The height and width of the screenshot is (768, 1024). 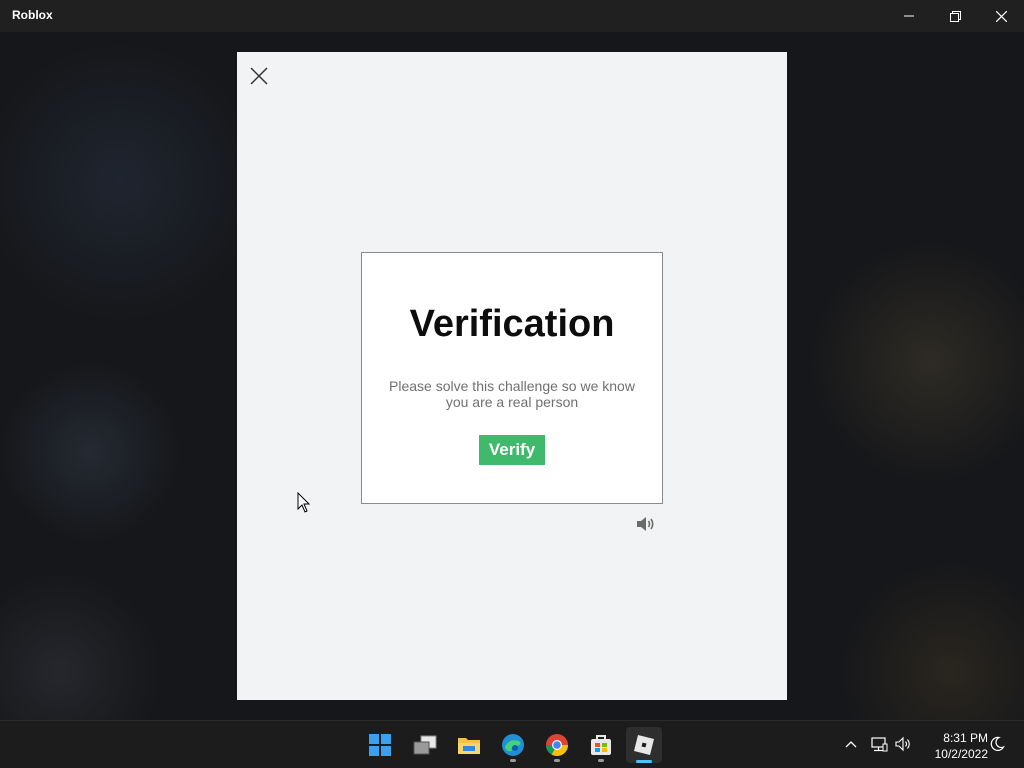 I want to click on chevron-up-icon, so click(x=851, y=744).